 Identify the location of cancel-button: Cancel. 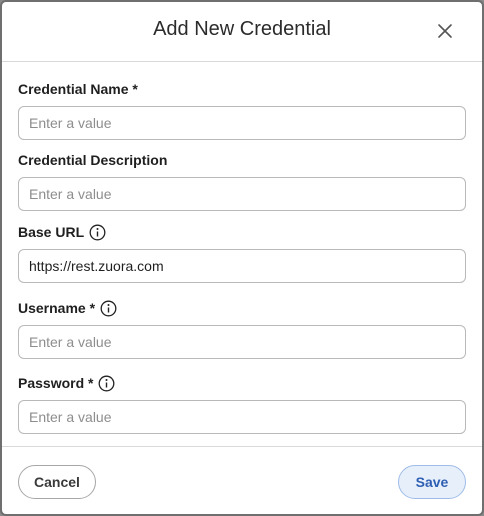
(57, 482).